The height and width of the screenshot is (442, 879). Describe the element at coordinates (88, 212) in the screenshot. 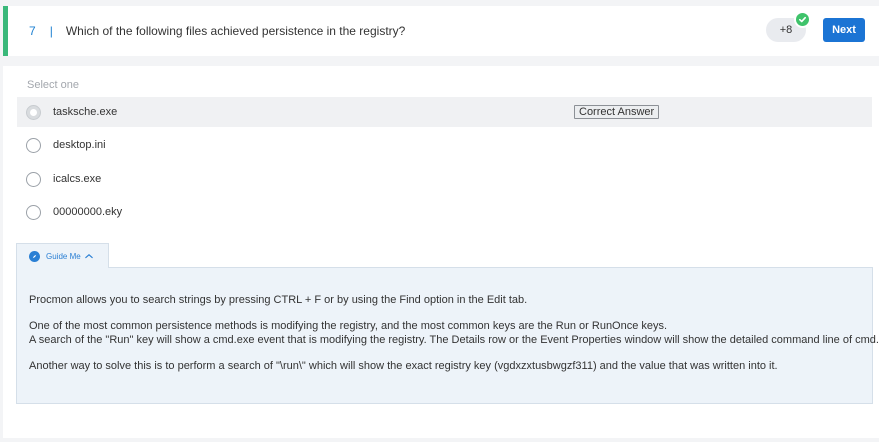

I see `option-label: 00000000.eky` at that location.